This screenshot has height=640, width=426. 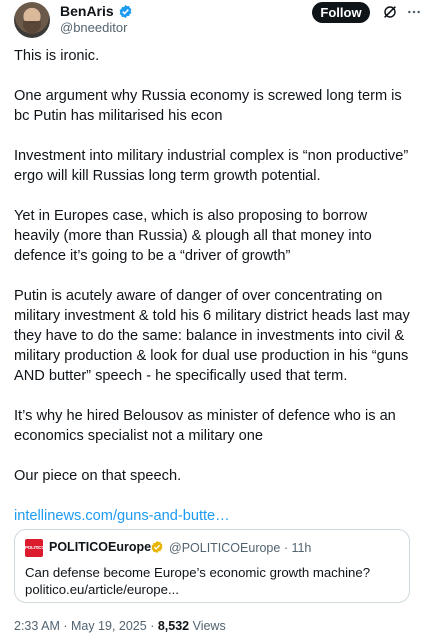 What do you see at coordinates (87, 11) in the screenshot?
I see `author-name: BenAris` at bounding box center [87, 11].